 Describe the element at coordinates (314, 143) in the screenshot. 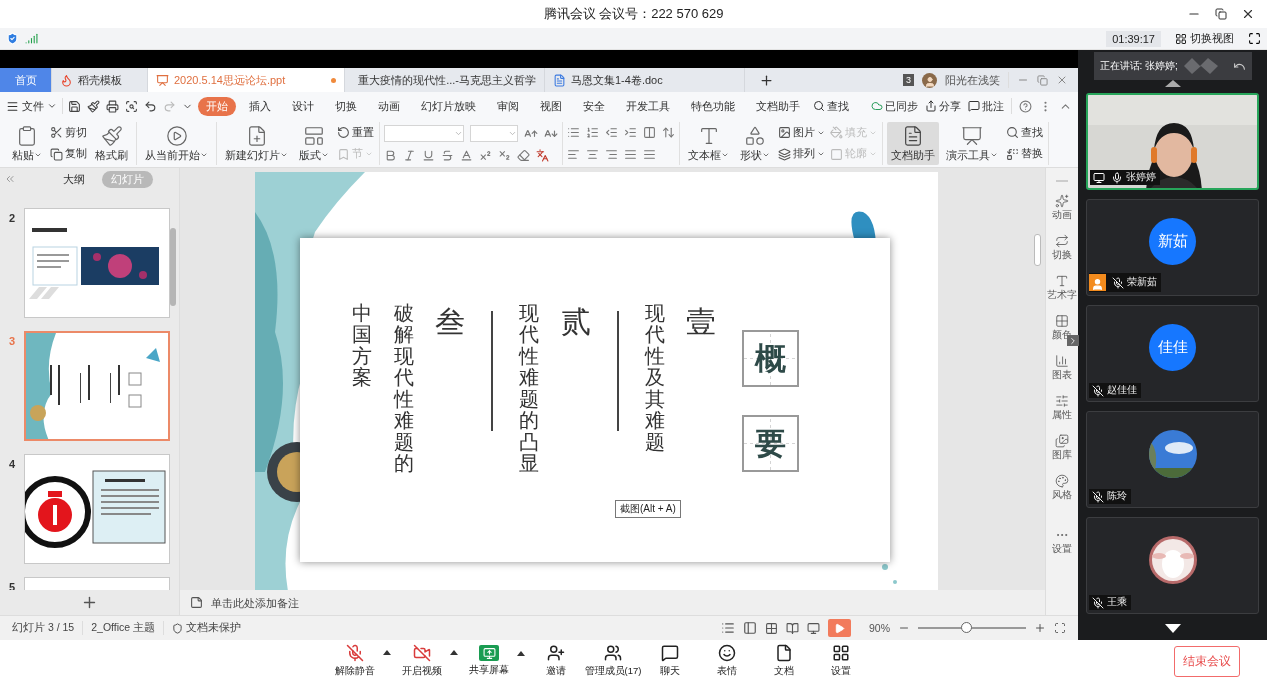

I see `ribbon-button: 版式` at that location.